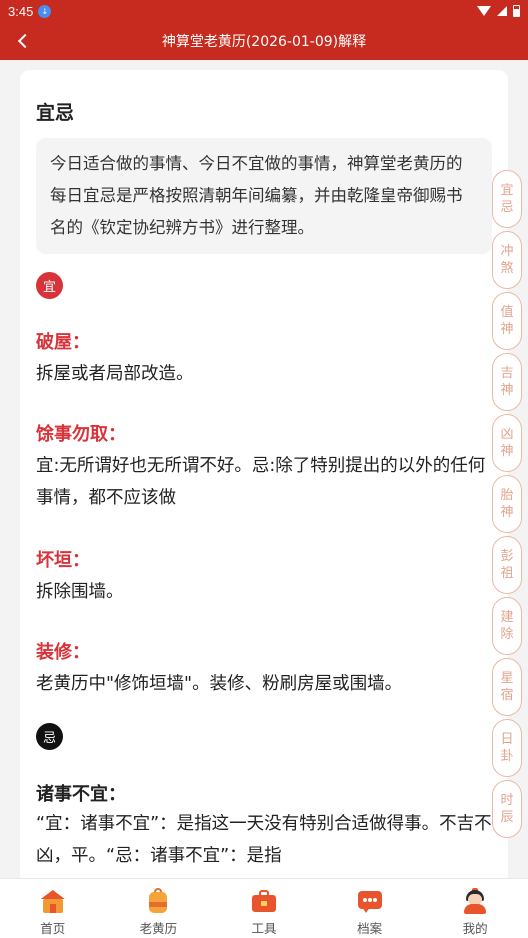 This screenshot has width=528, height=938. I want to click on bottom-nav: 首页 老黄历 工具 档案 我的, so click(264, 908).